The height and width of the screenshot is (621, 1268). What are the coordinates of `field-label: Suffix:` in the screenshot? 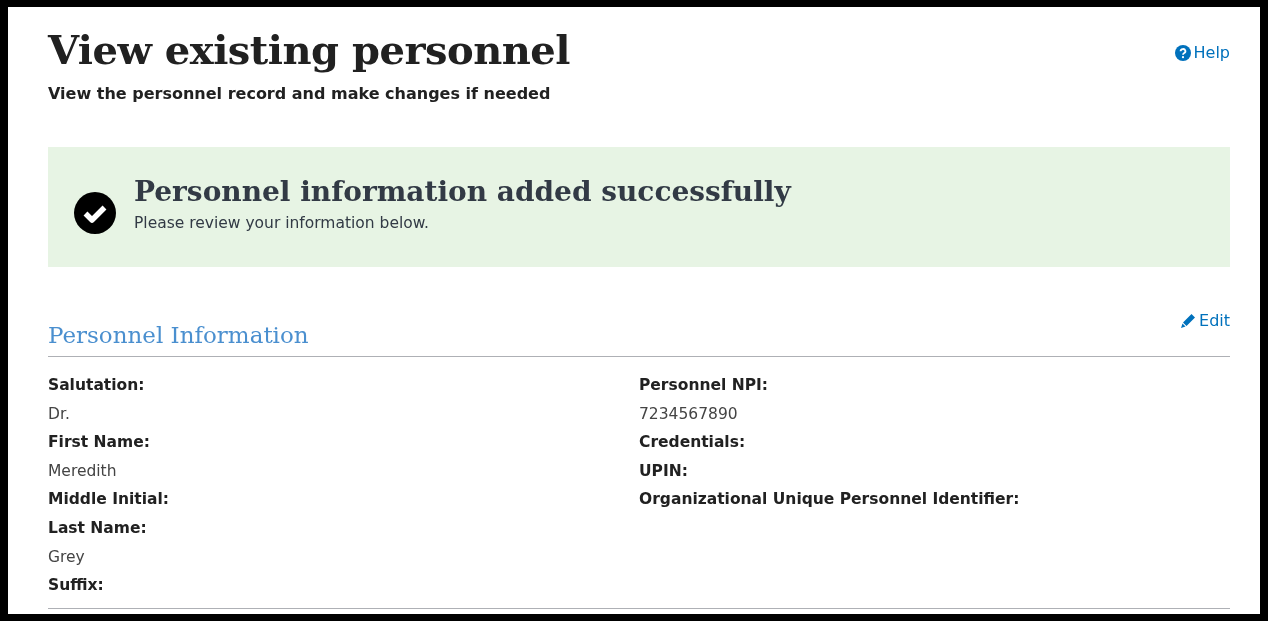 It's located at (76, 586).